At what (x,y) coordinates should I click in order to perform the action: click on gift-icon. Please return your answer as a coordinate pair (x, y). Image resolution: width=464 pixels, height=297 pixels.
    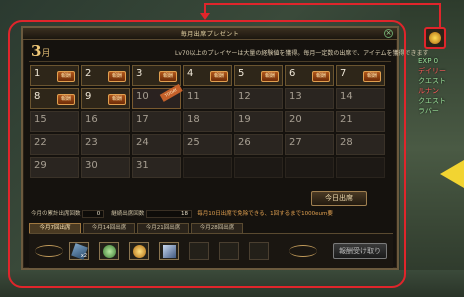
    Looking at the image, I should click on (435, 38).